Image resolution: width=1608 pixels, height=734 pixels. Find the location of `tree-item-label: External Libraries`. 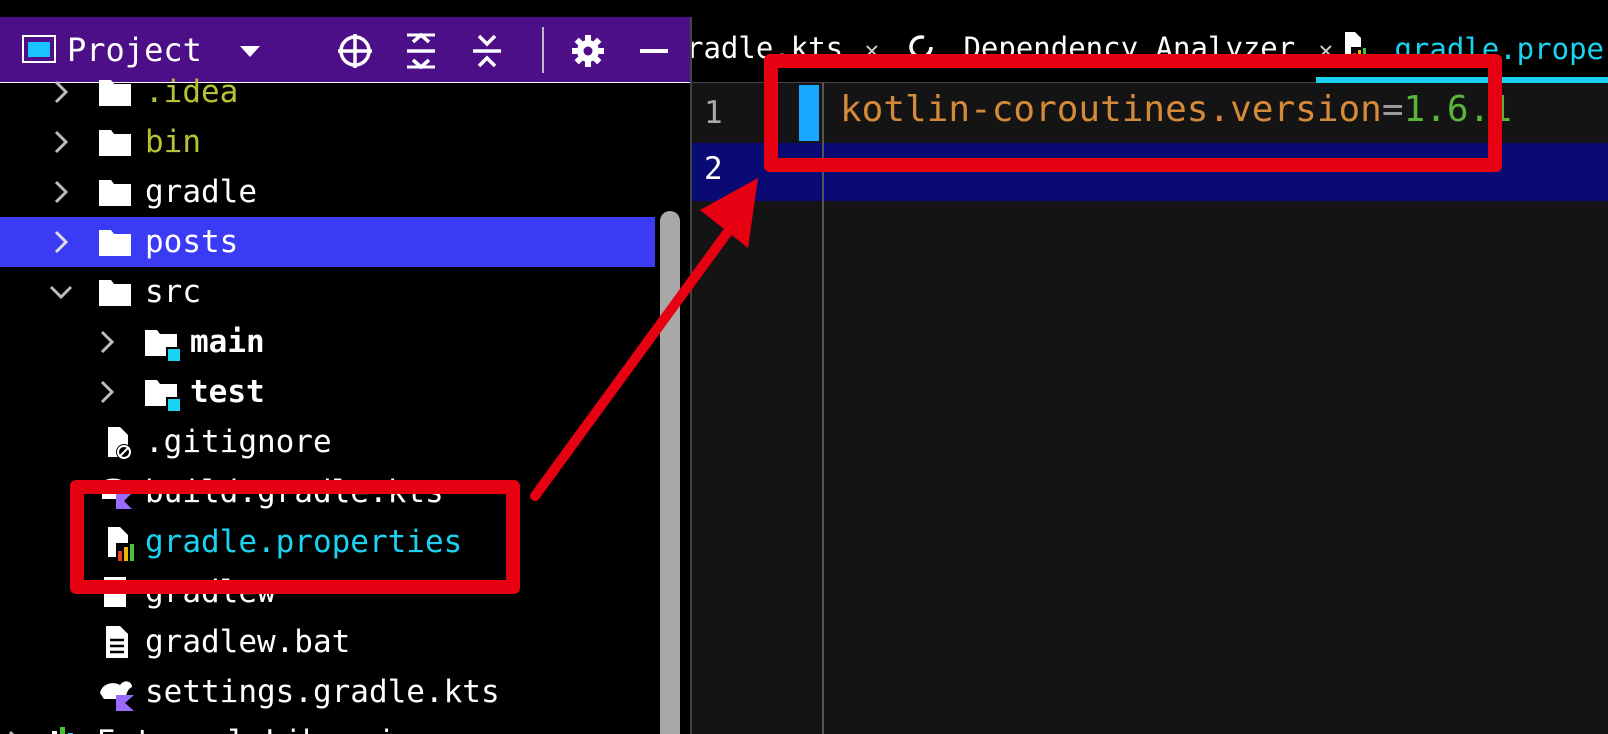

tree-item-label: External Libraries is located at coordinates (265, 727).